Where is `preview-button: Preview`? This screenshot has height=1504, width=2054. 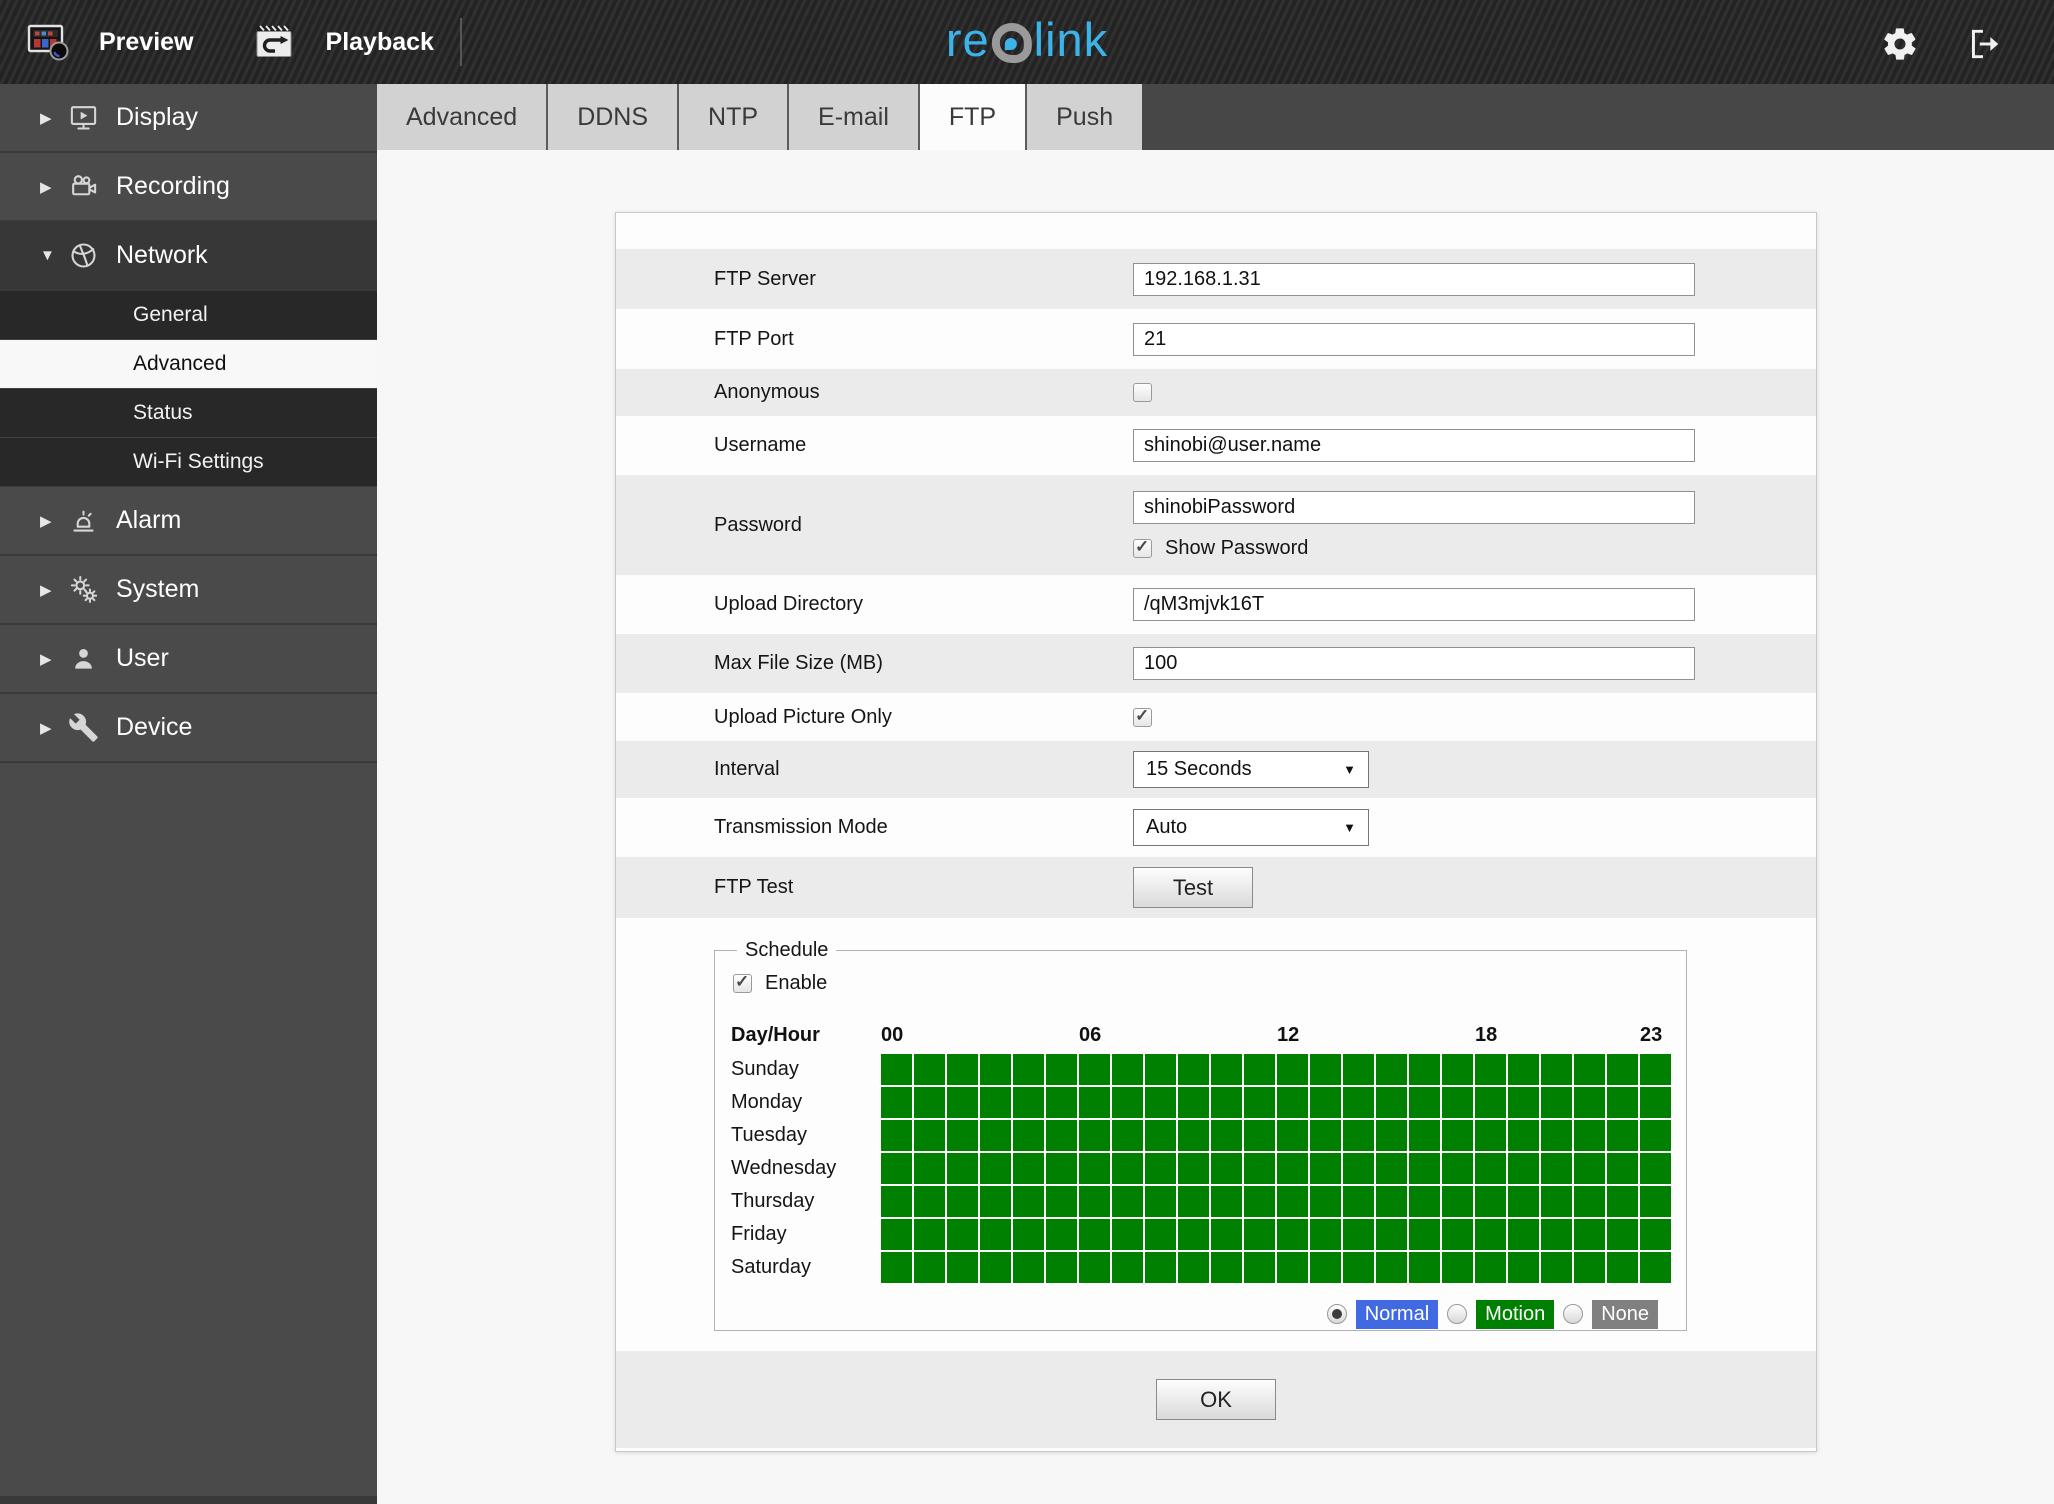 preview-button: Preview is located at coordinates (109, 42).